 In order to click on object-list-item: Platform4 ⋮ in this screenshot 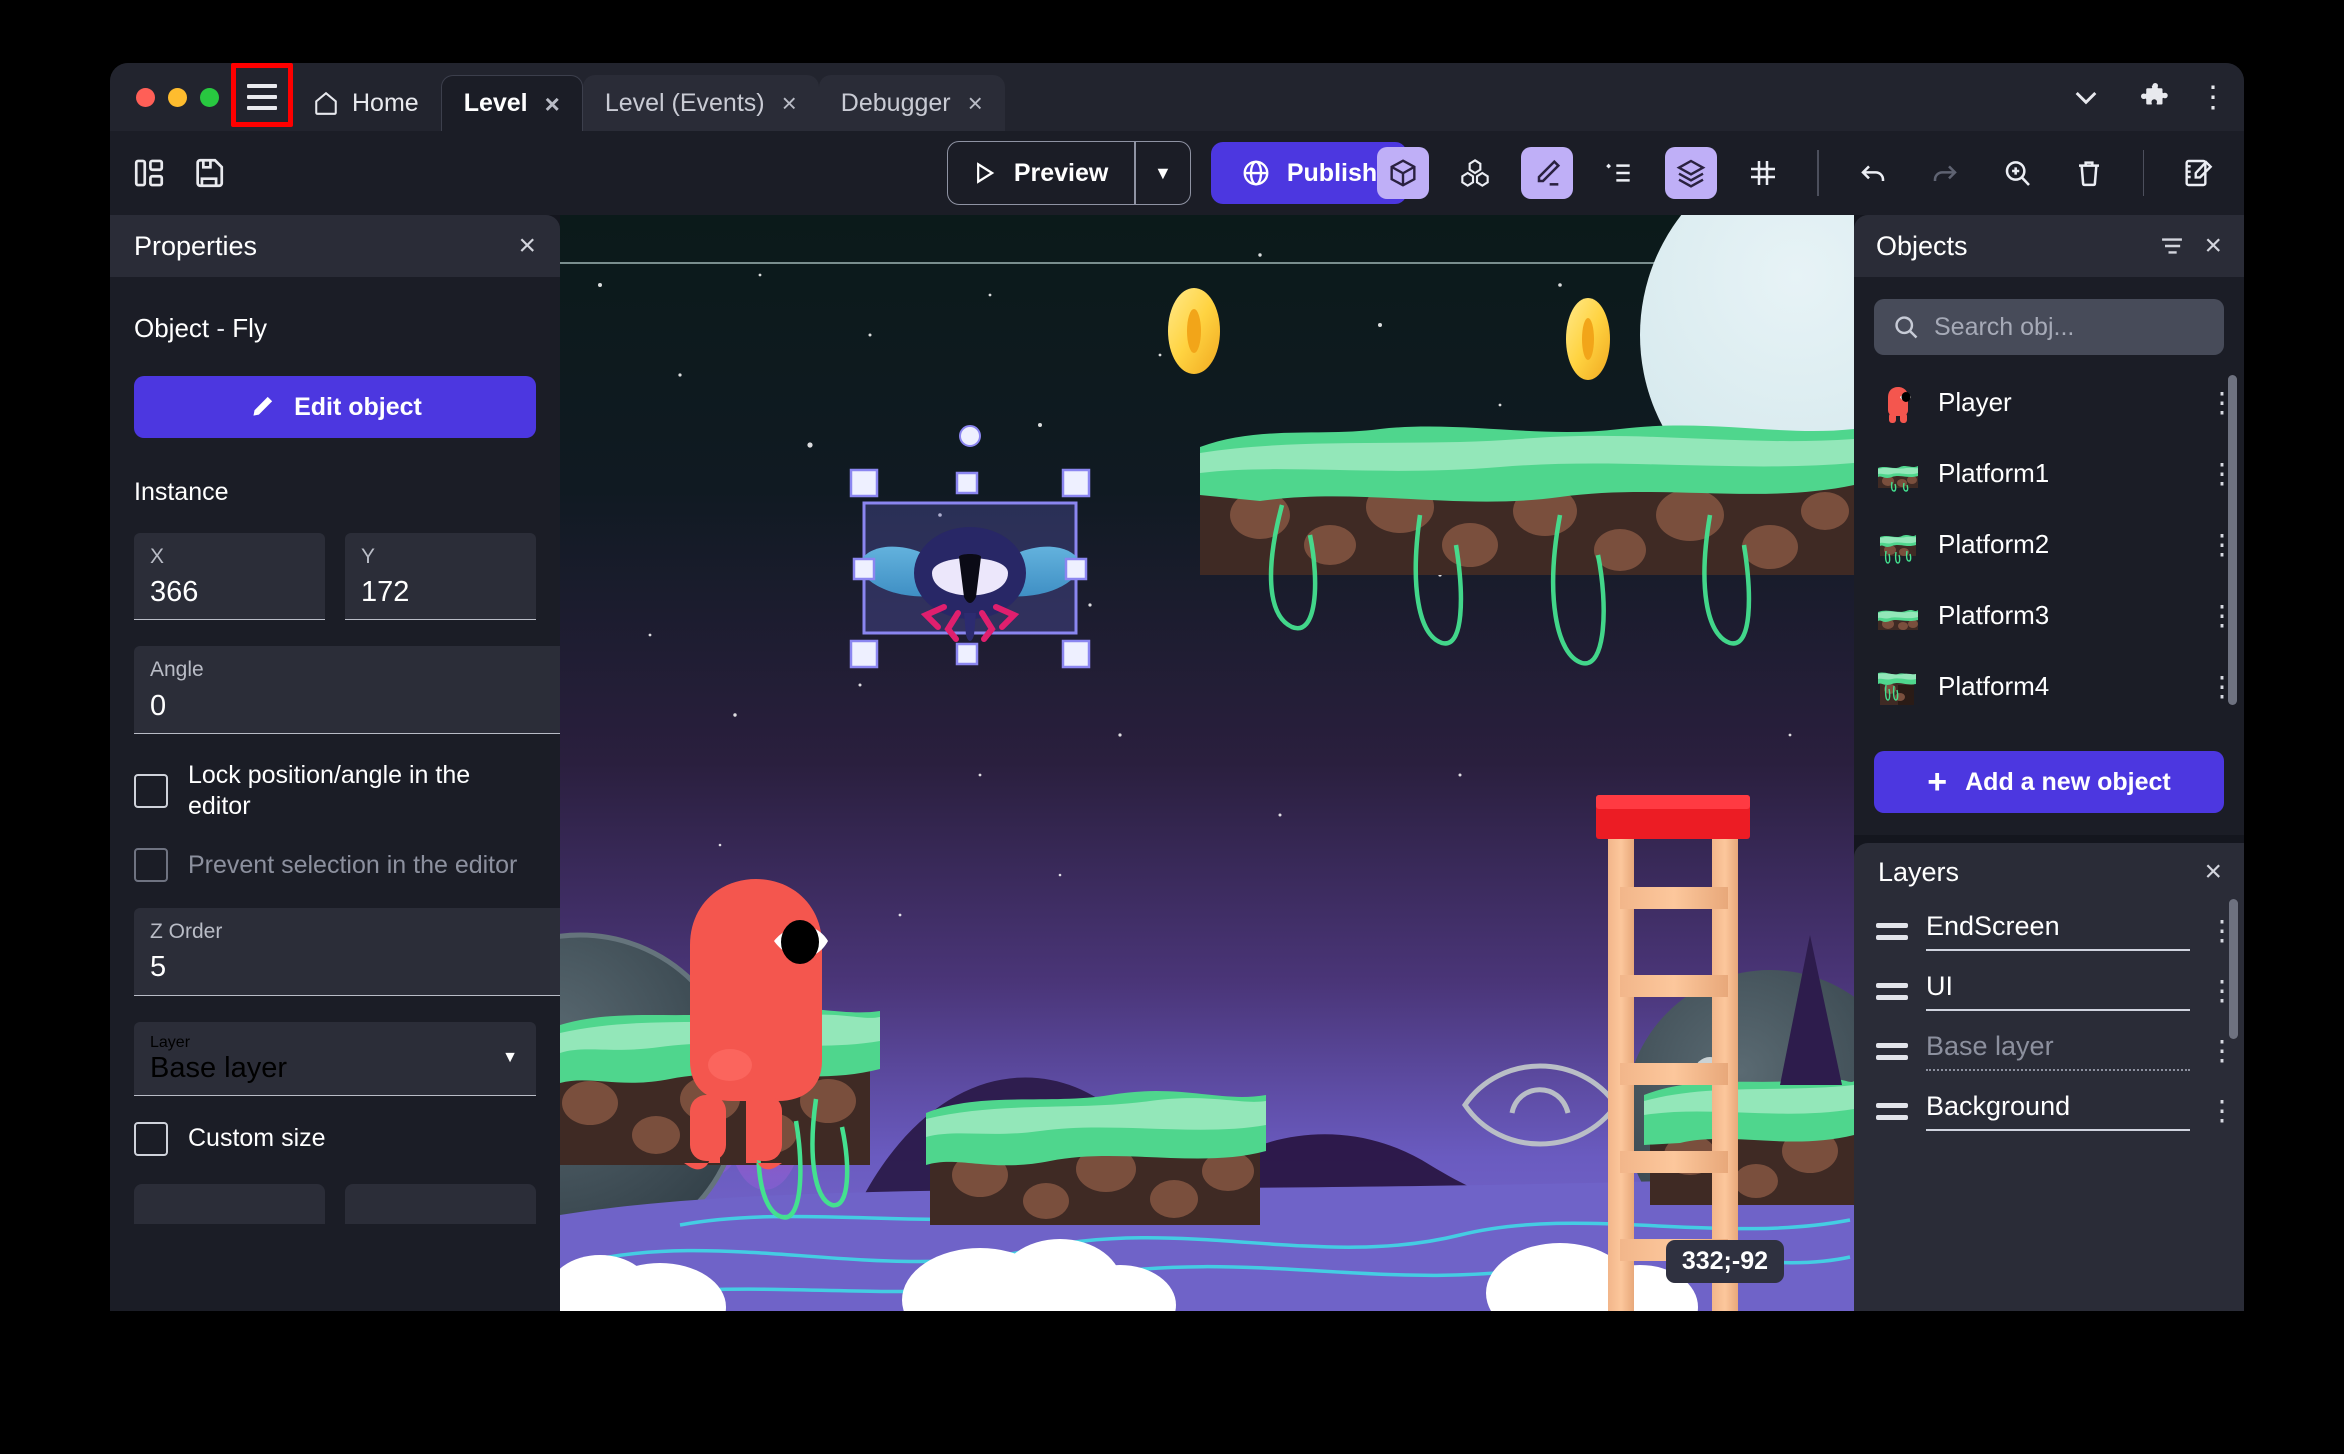, I will do `click(2049, 686)`.